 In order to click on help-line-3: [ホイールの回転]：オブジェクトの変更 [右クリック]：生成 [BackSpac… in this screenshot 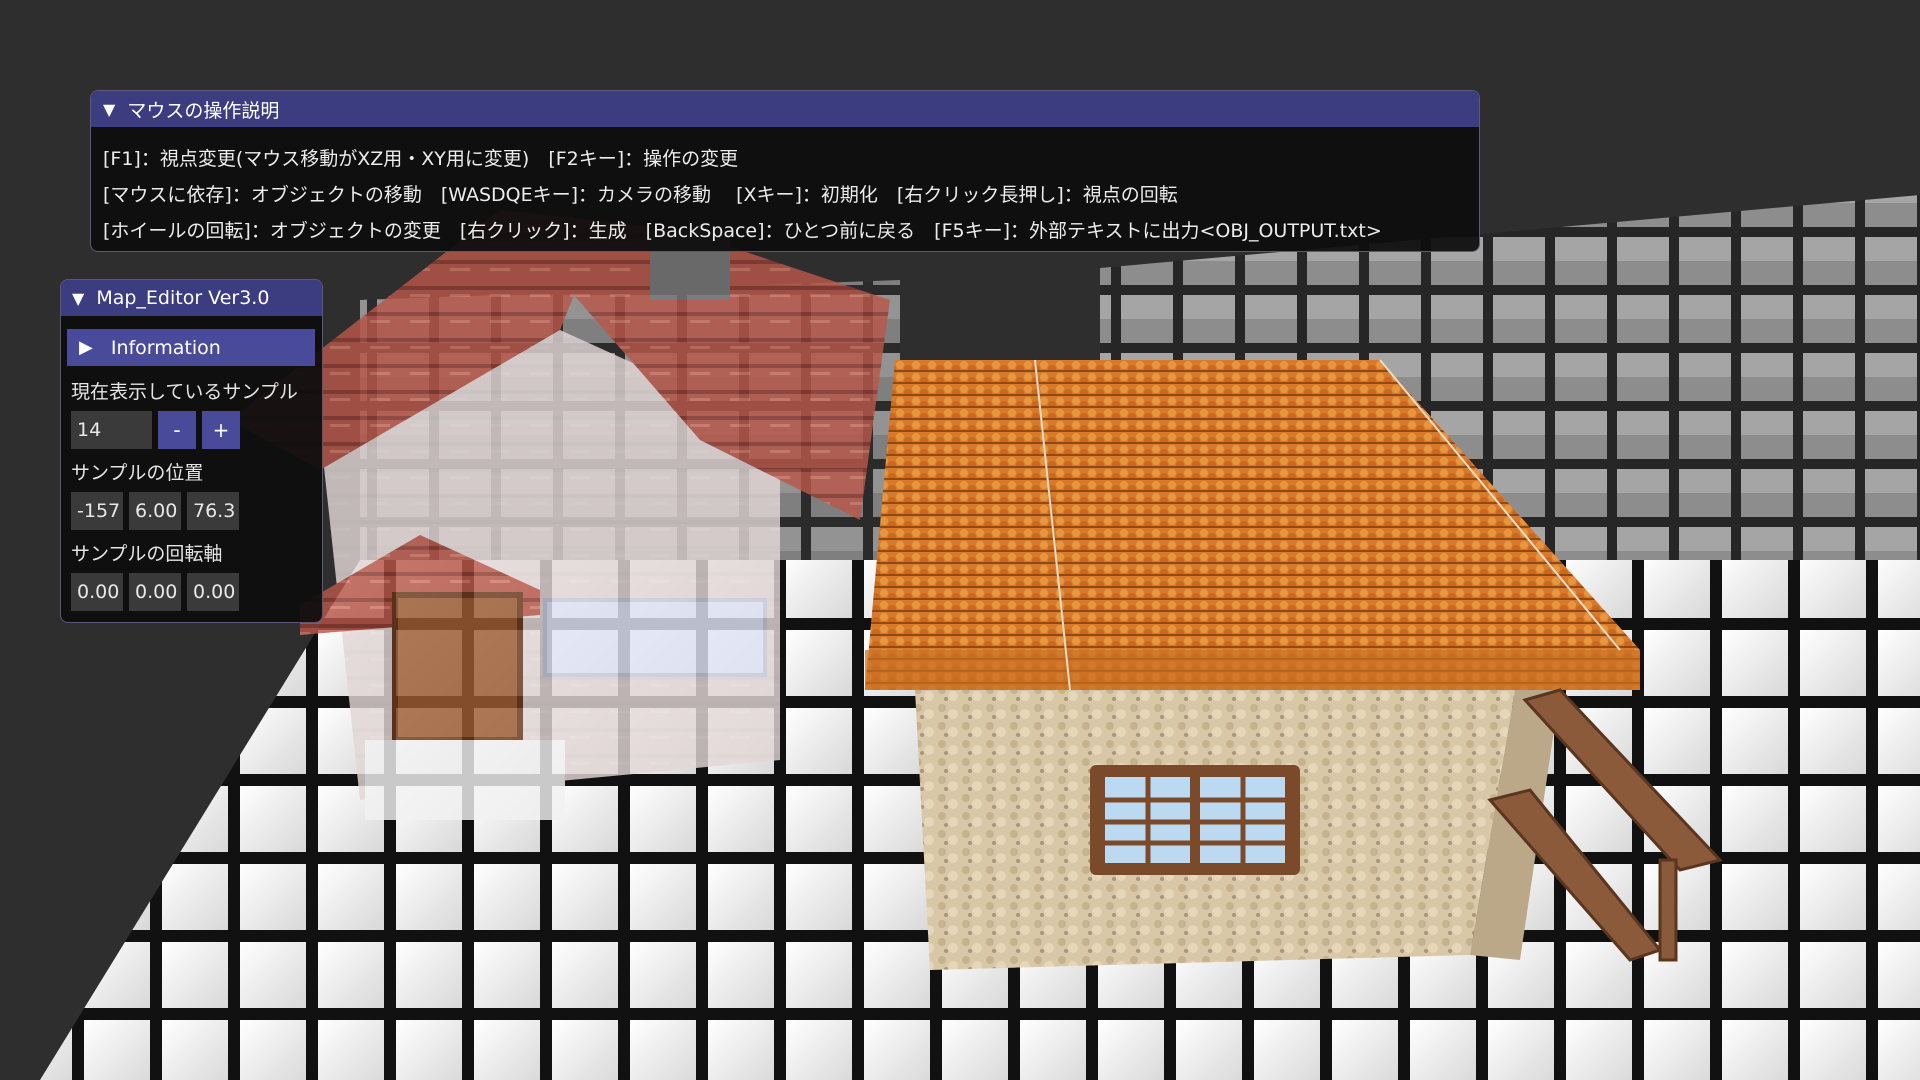, I will do `click(742, 231)`.